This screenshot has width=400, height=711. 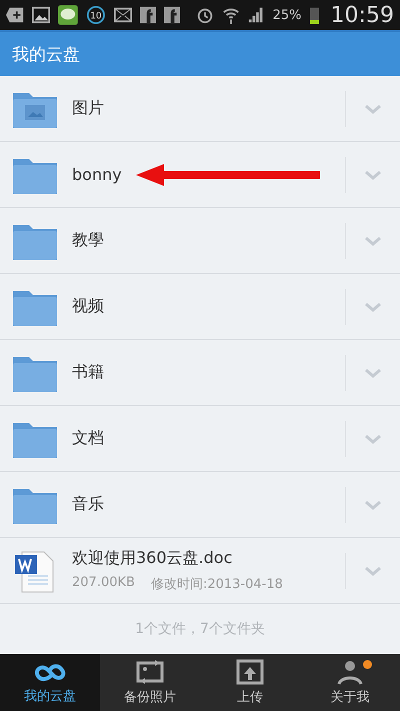 I want to click on folder-name: 图片, so click(x=88, y=108).